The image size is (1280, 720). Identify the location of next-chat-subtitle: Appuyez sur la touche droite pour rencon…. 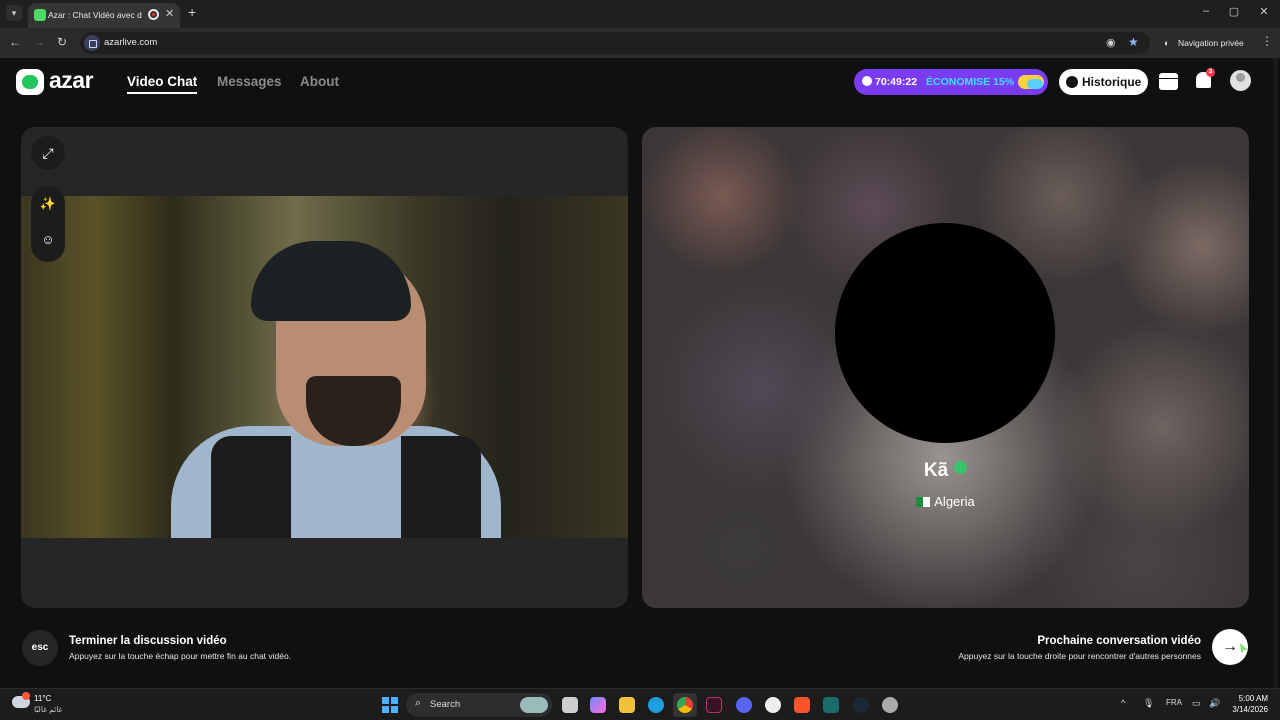
(1079, 656).